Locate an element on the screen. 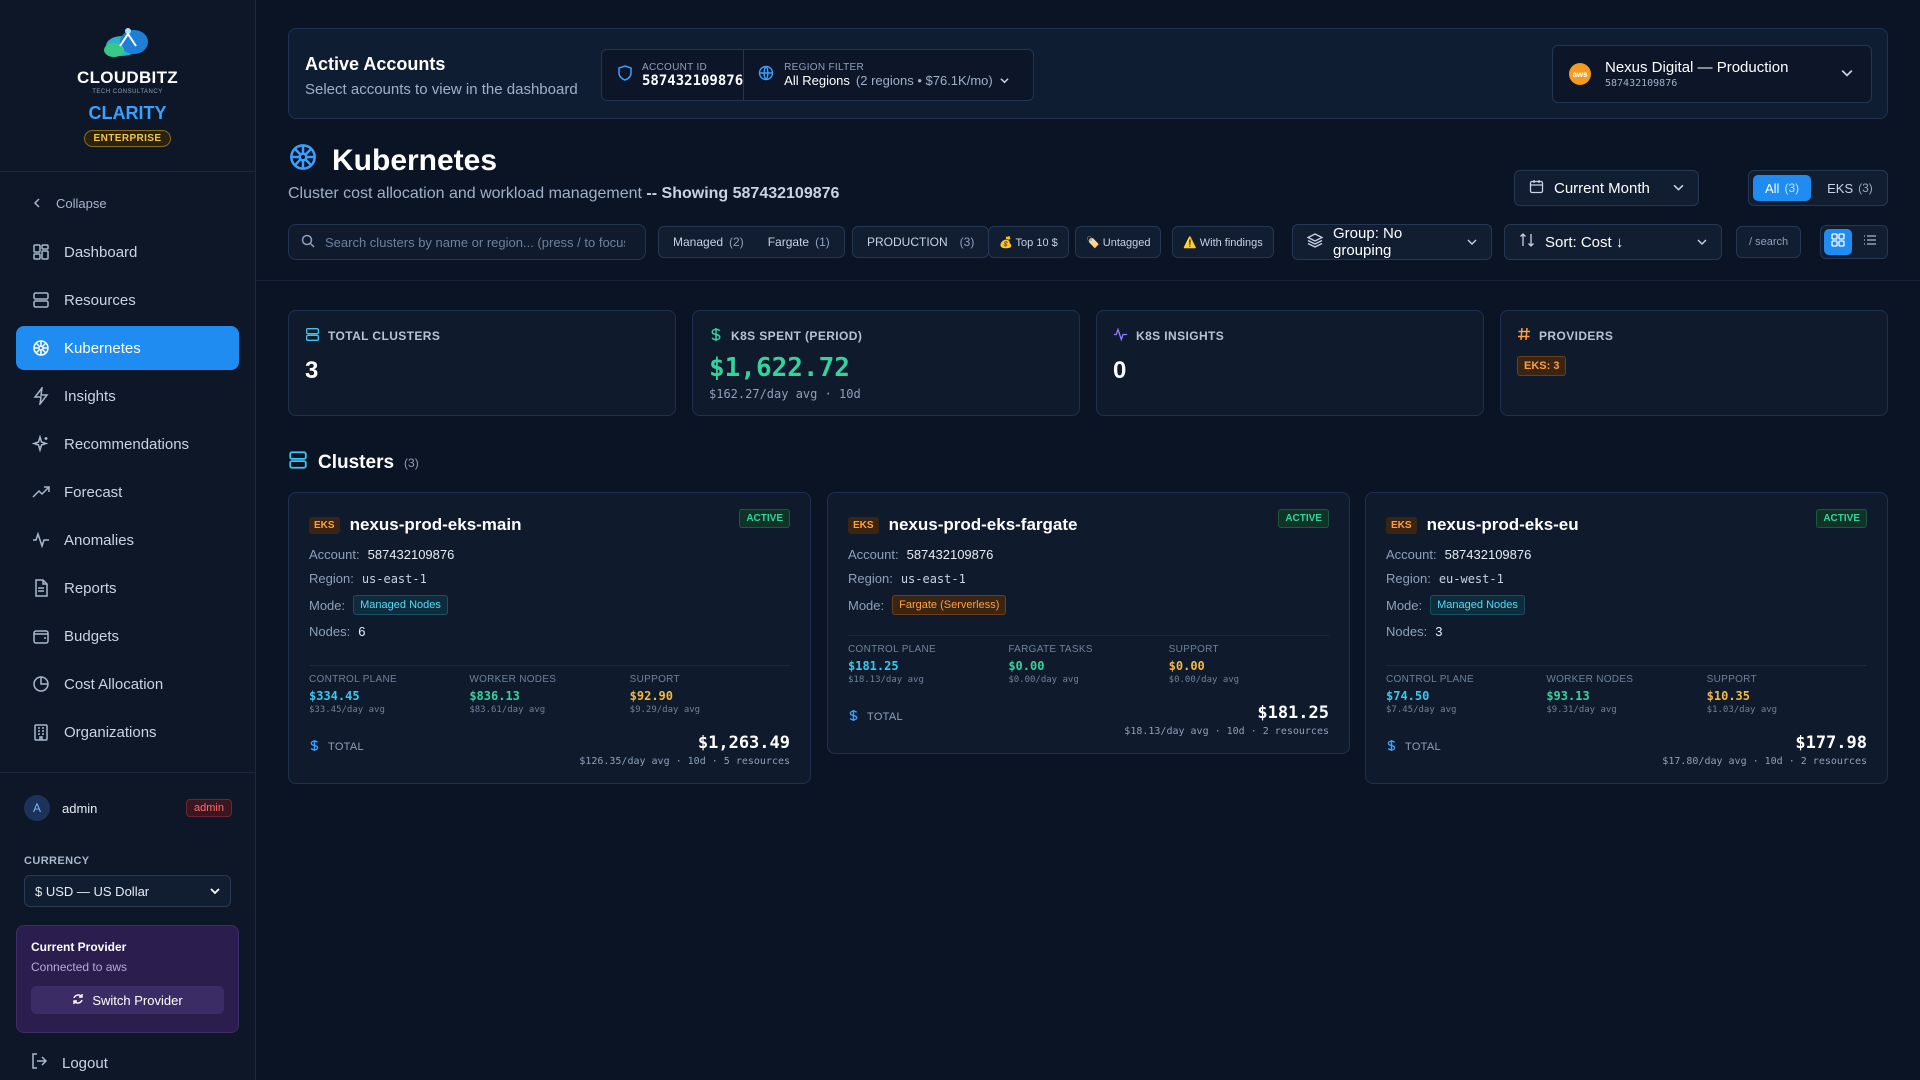 The image size is (1920, 1080). sidebar-item-label: Kubernetes is located at coordinates (102, 348).